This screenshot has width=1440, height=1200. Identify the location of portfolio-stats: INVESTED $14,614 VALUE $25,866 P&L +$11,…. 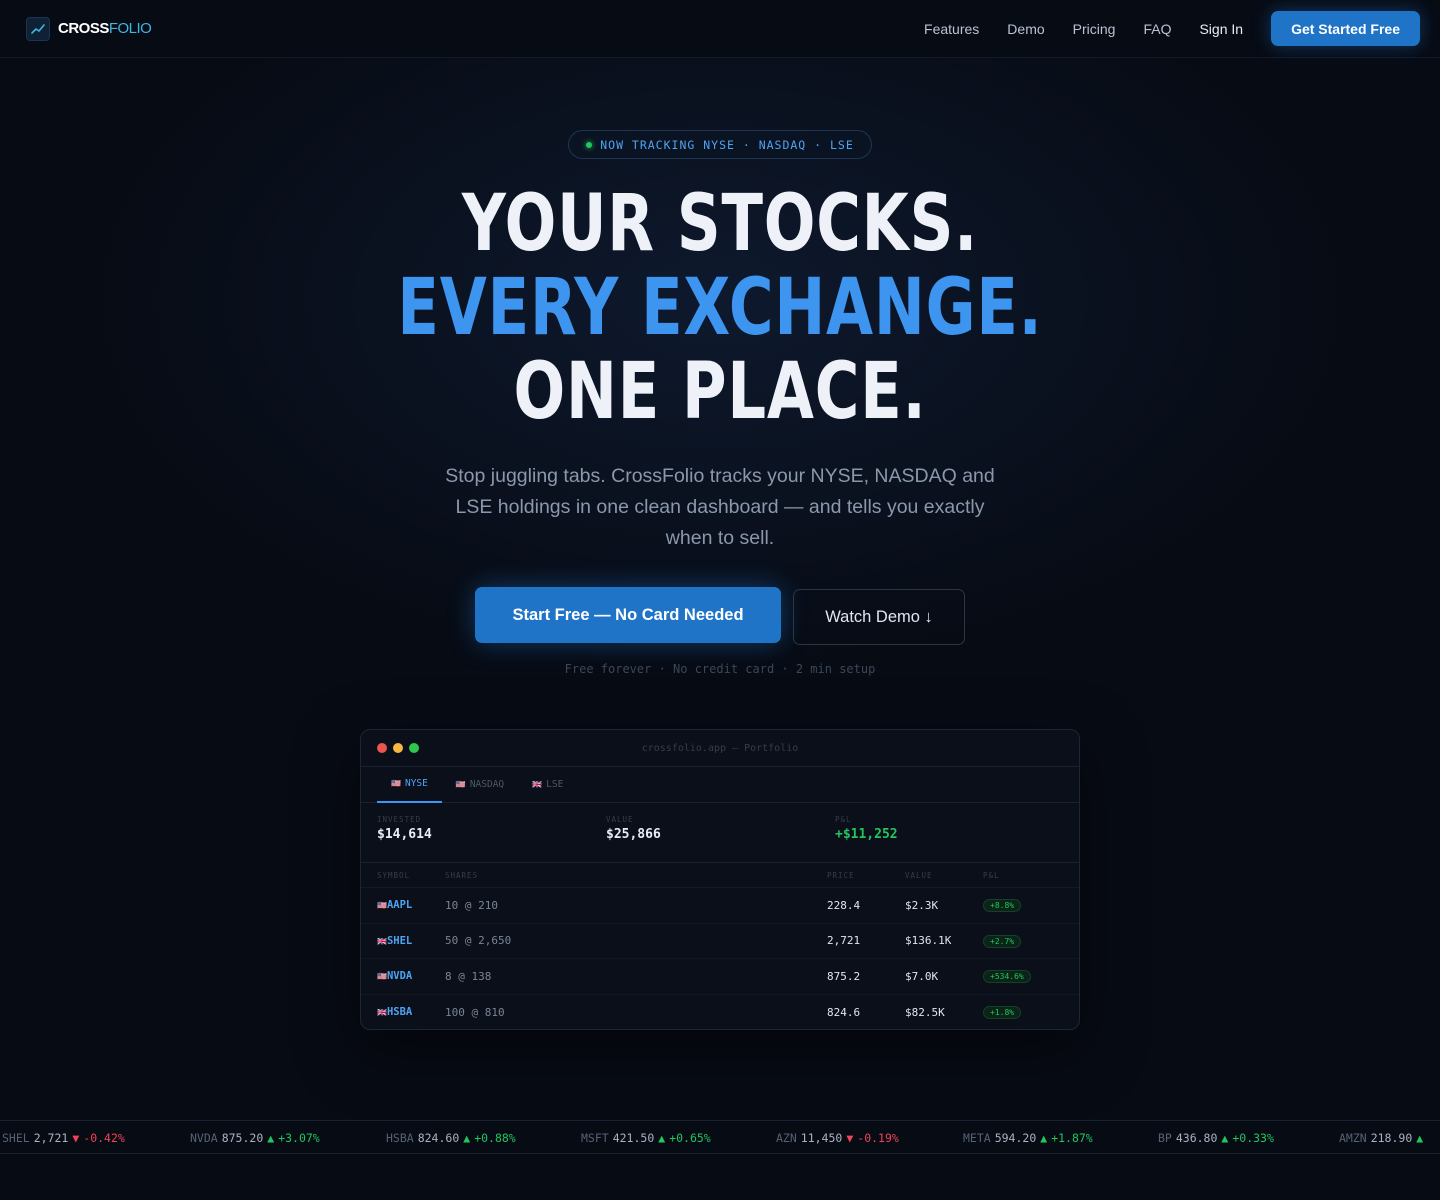
(720, 833).